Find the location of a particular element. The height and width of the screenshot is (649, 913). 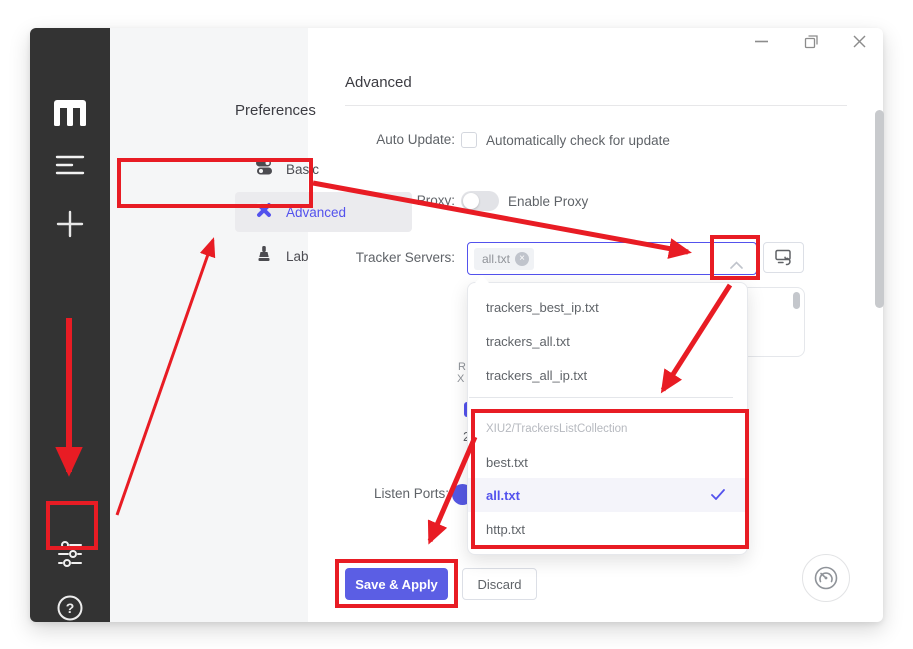

app-logo-icon is located at coordinates (70, 113).